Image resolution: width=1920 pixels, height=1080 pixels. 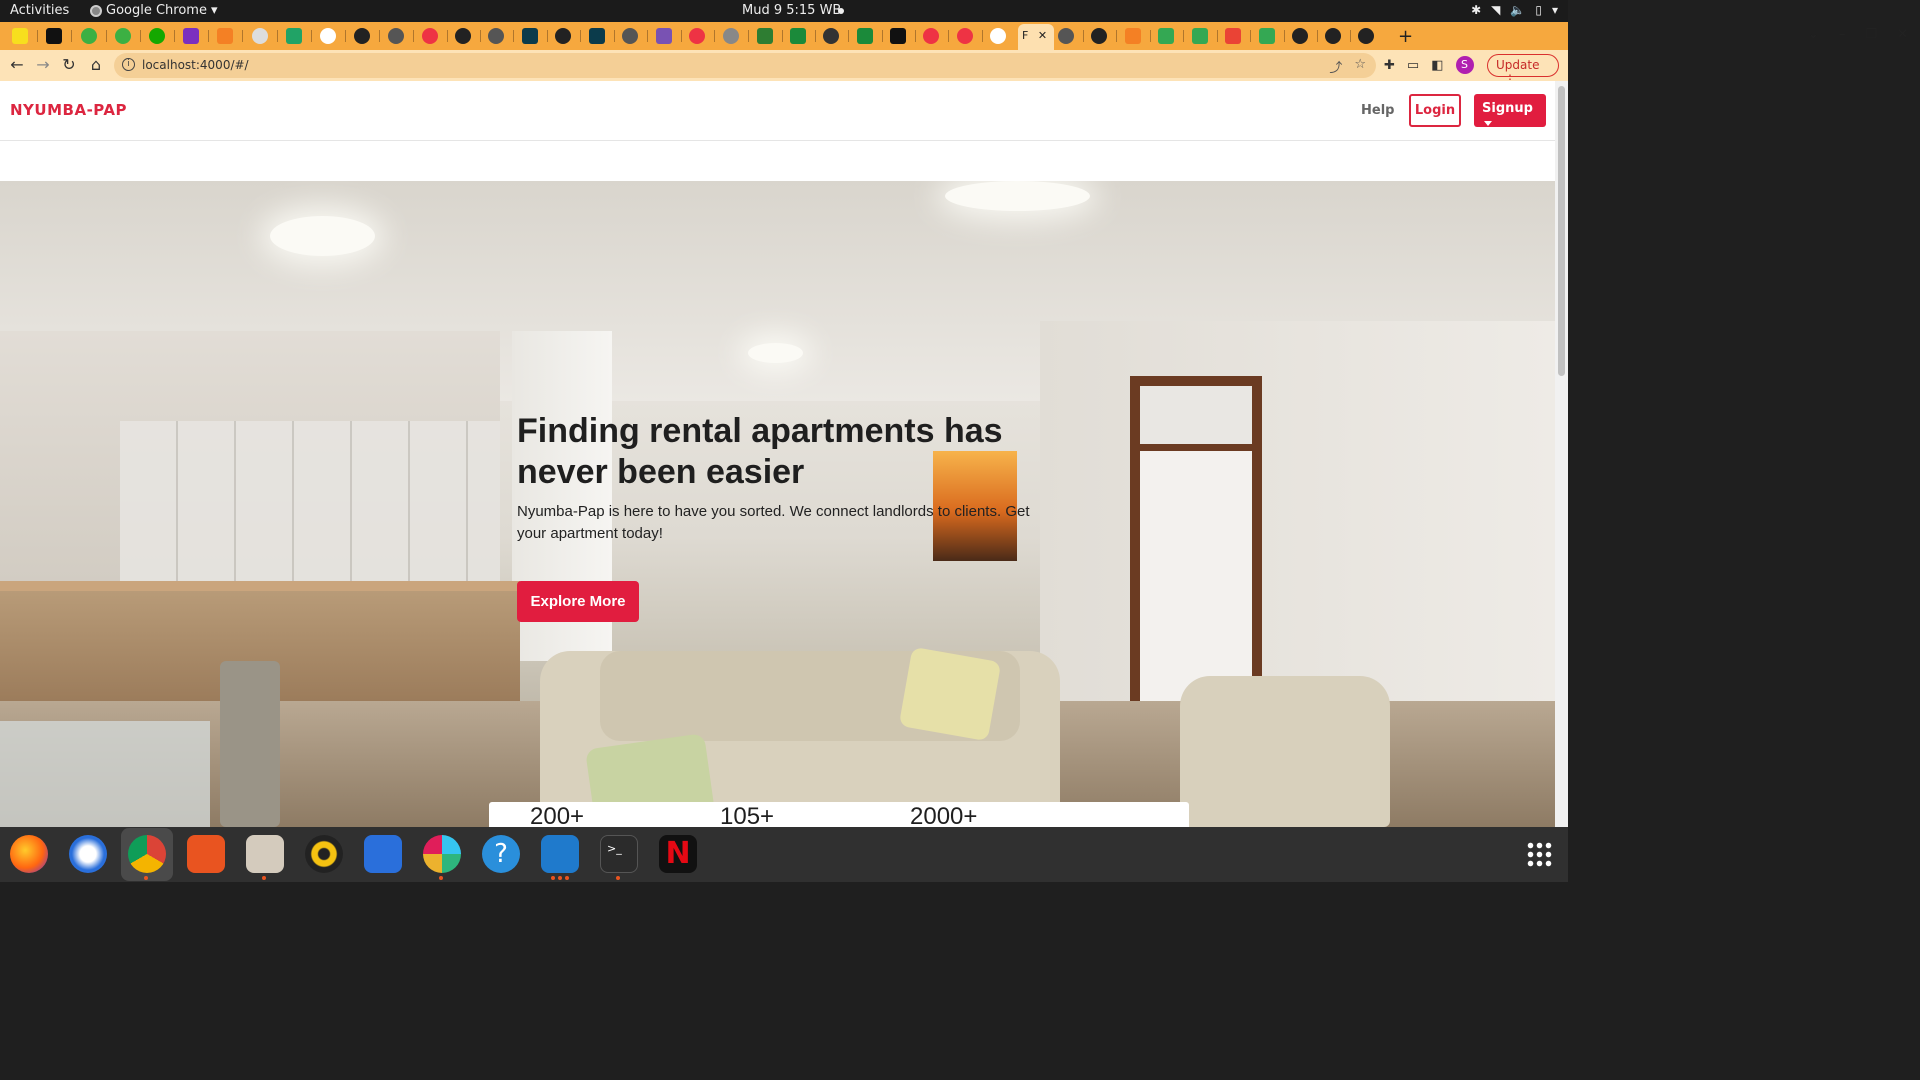 What do you see at coordinates (39, 10) in the screenshot?
I see `activities-button: Activities` at bounding box center [39, 10].